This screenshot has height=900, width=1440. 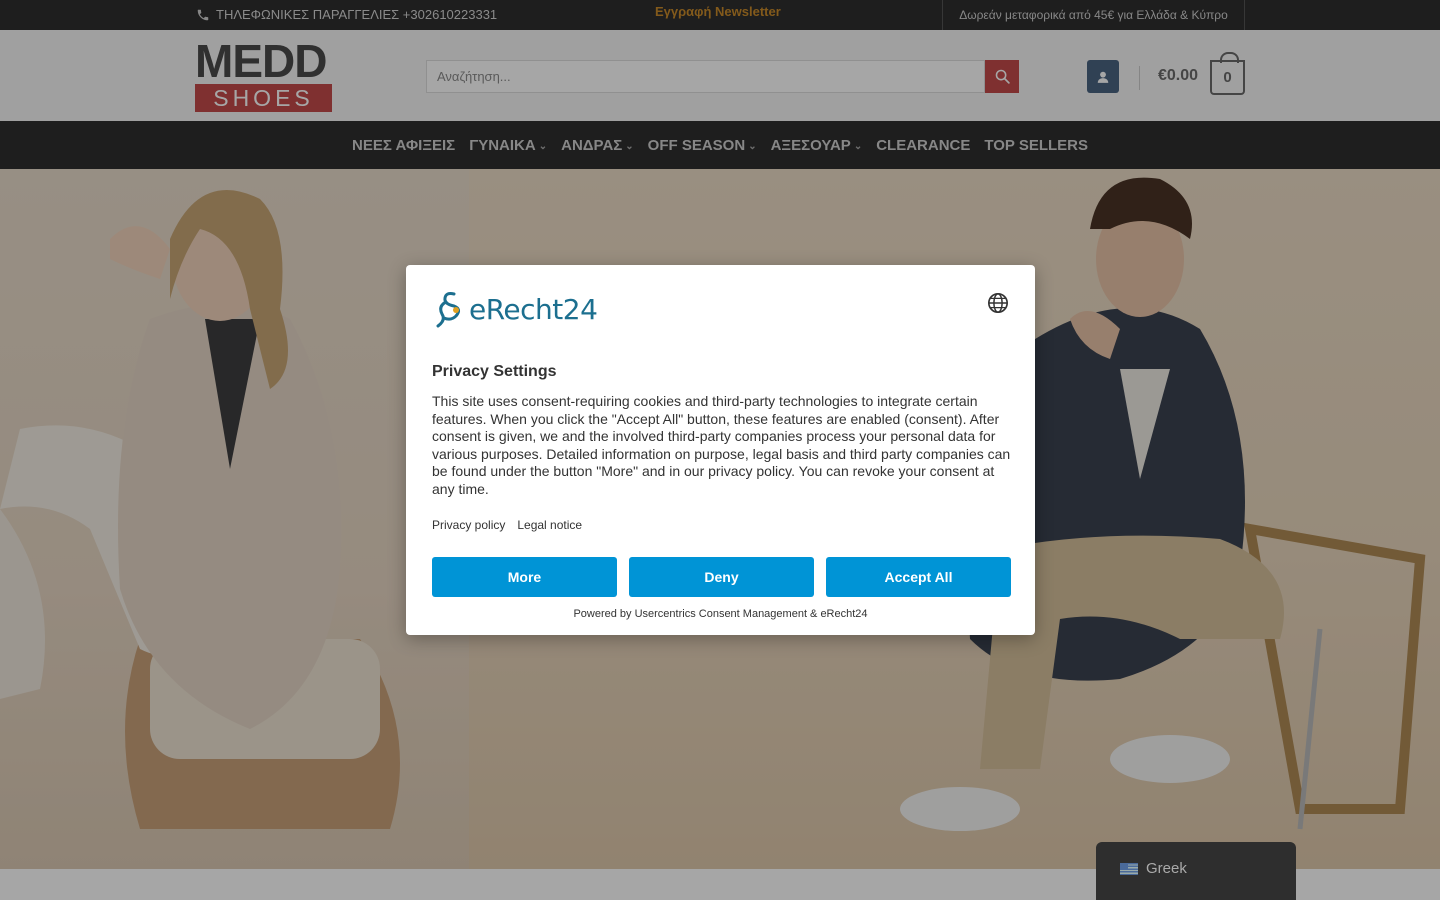 I want to click on erecht24-logo: eRecht24, so click(x=515, y=309).